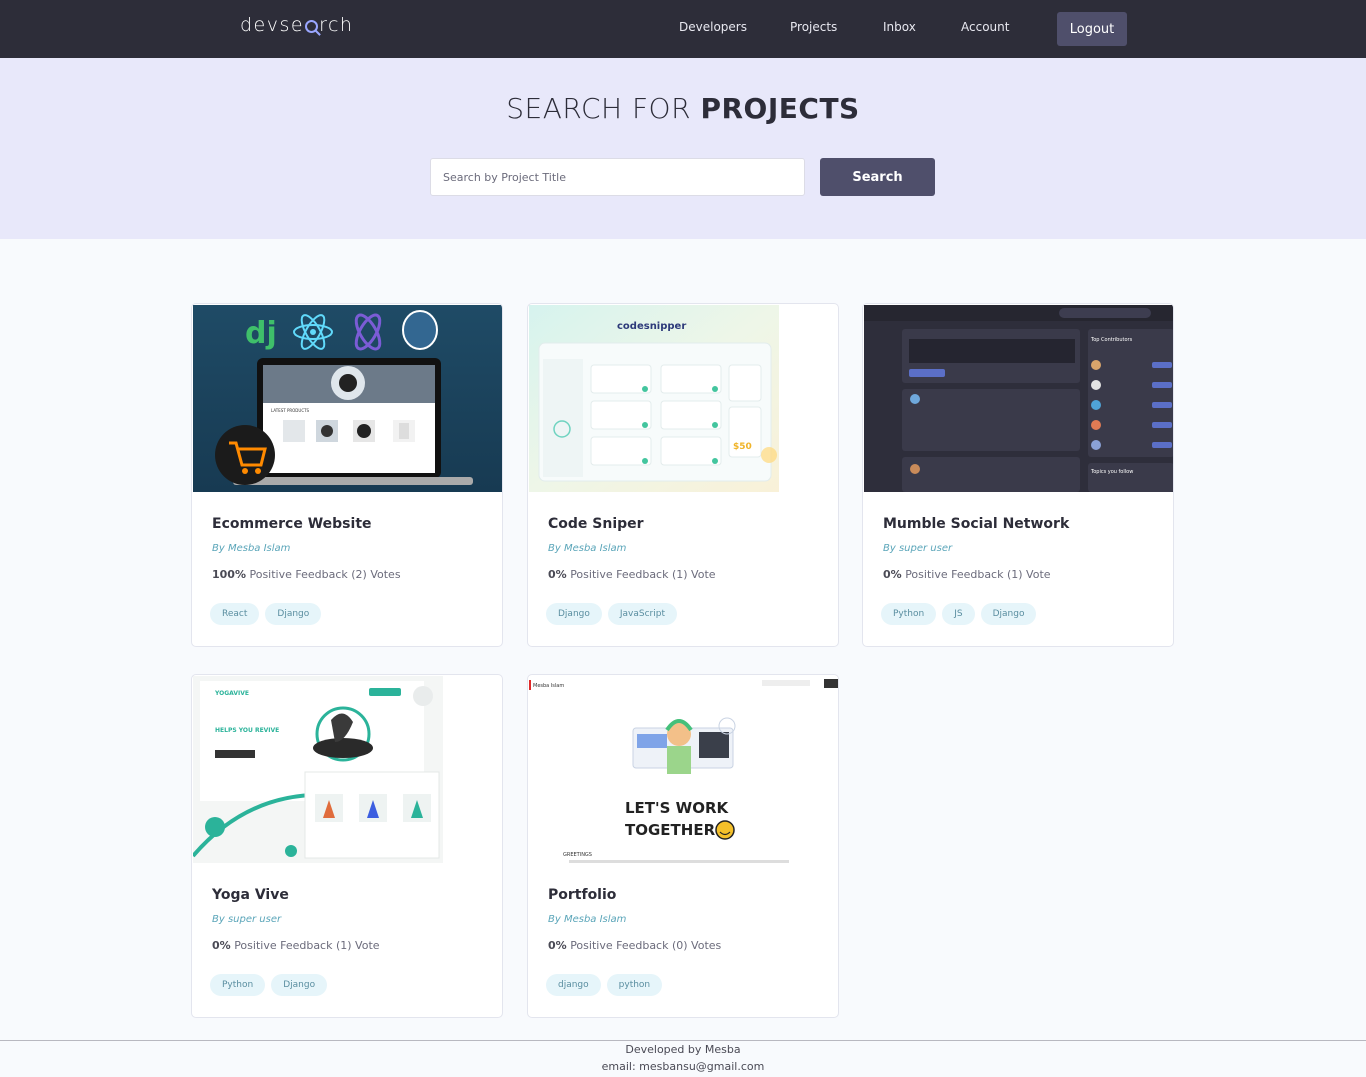 The width and height of the screenshot is (1366, 1077). I want to click on yogavive-screenshot: YOGAVIVE HELPS YOU REVIVE, so click(318, 769).